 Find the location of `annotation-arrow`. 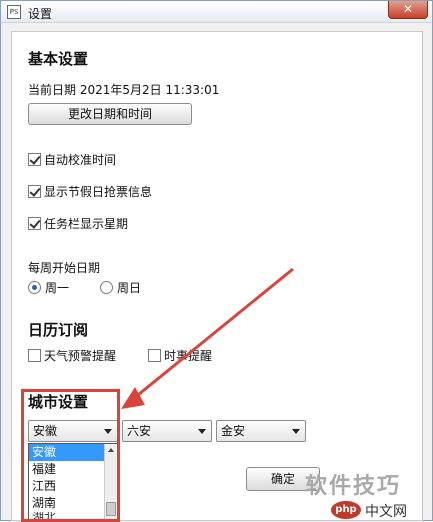

annotation-arrow is located at coordinates (207, 338).